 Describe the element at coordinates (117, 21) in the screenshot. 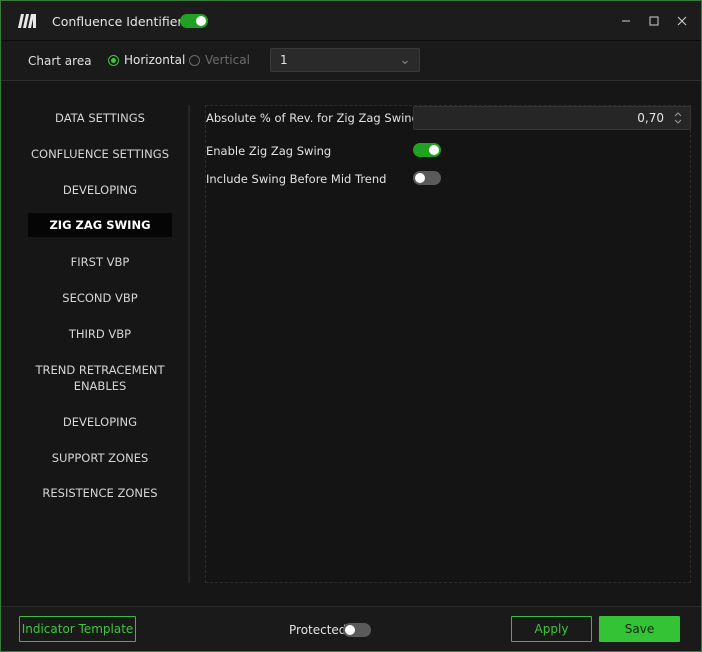

I see `window-title: Confluence Identifier` at that location.